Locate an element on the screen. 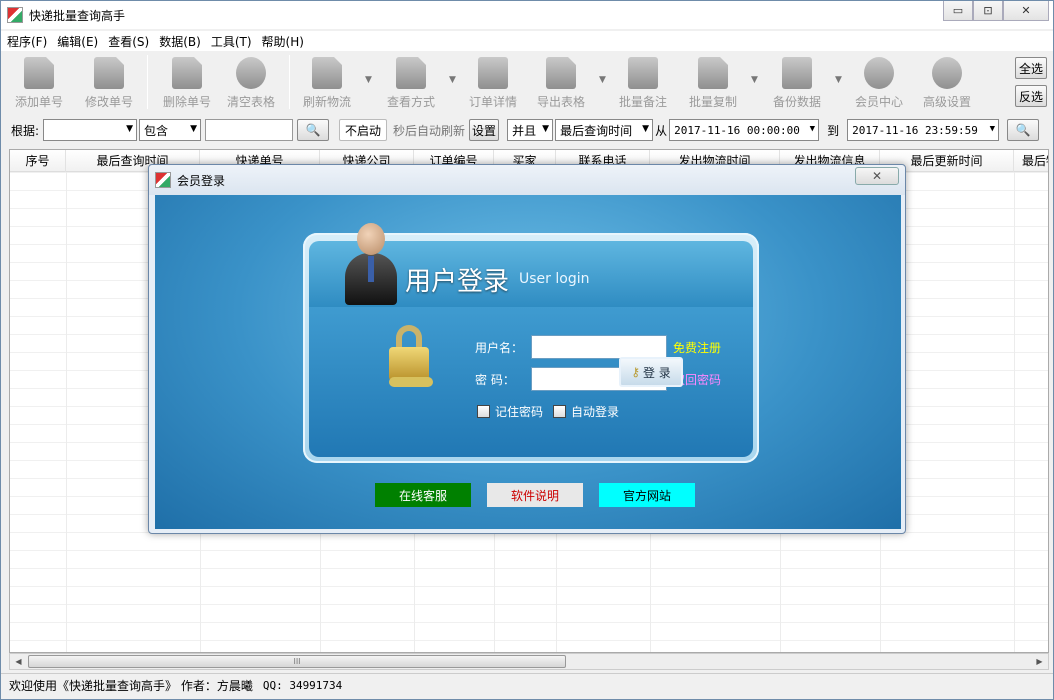 Image resolution: width=1054 pixels, height=700 pixels. advanced-settings-button: 高级设置 is located at coordinates (947, 82).